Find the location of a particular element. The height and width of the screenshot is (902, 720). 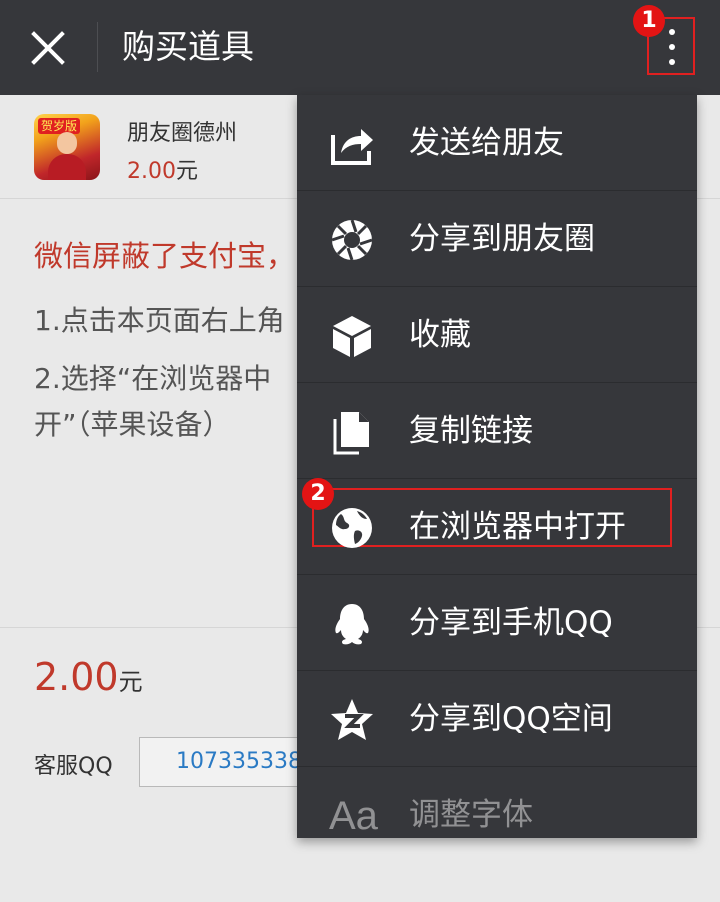

product-thumbnail: 贺岁版 is located at coordinates (67, 147).